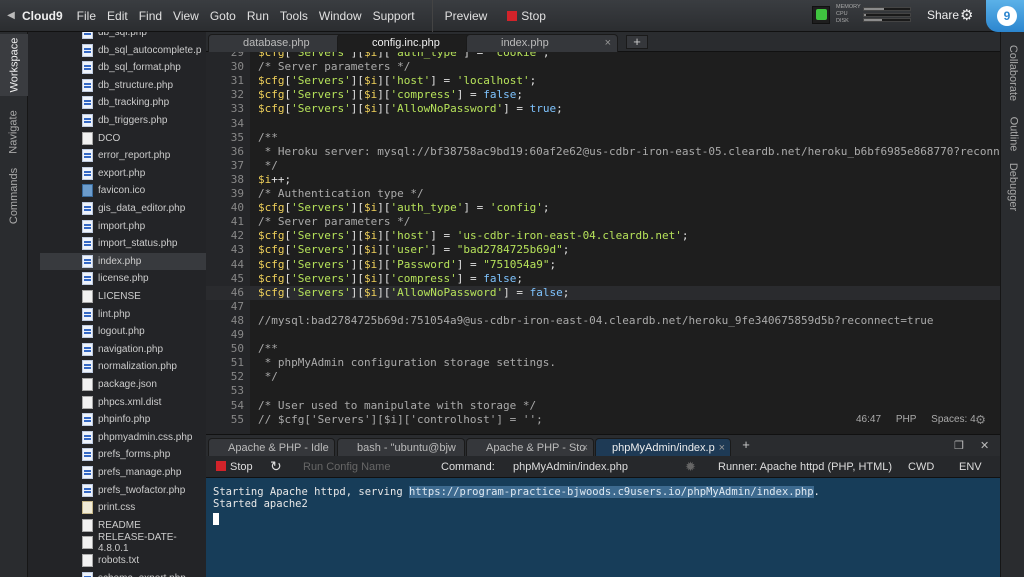  What do you see at coordinates (123, 507) in the screenshot?
I see `file-tree-item: print.css` at bounding box center [123, 507].